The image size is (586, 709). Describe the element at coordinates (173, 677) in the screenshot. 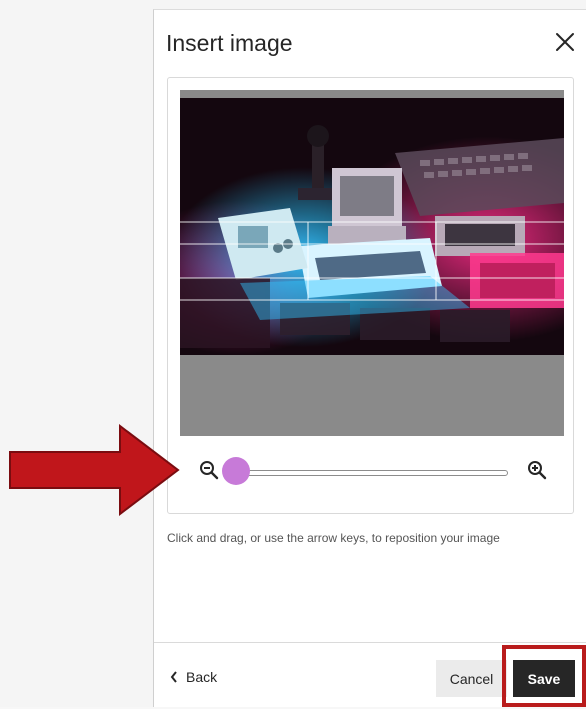

I see `chevron-left-icon` at that location.